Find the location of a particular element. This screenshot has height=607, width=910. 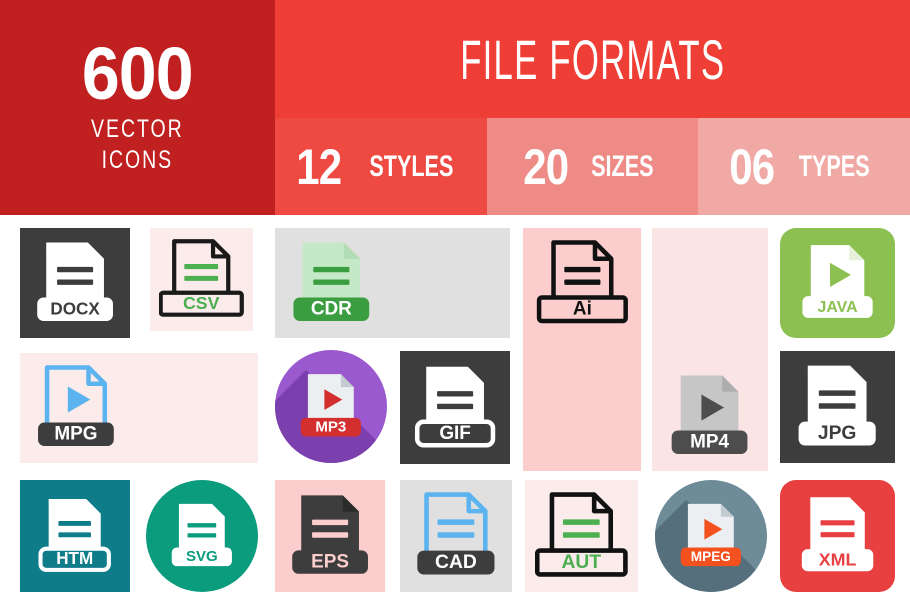

file-icon-cdr: CDR is located at coordinates (331, 283).